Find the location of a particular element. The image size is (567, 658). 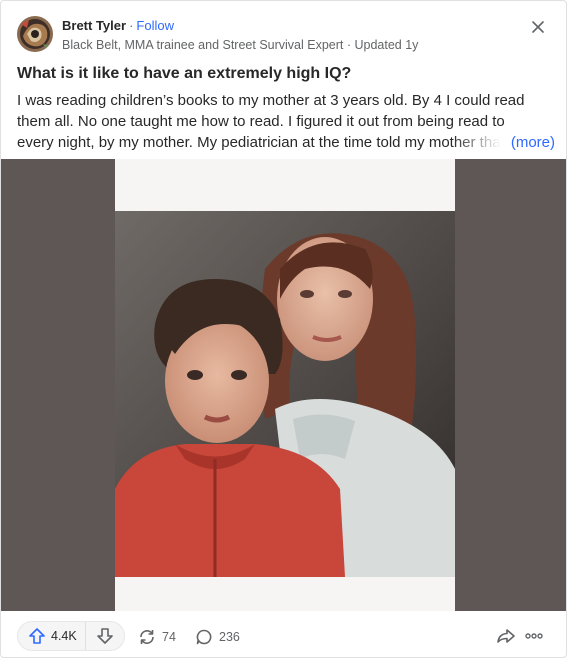

more-options-button is located at coordinates (534, 638).